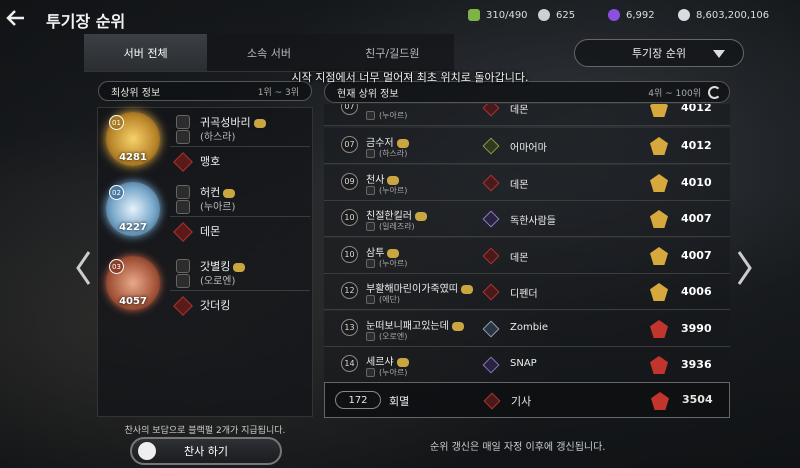  What do you see at coordinates (744, 268) in the screenshot?
I see `chevron-right-icon` at bounding box center [744, 268].